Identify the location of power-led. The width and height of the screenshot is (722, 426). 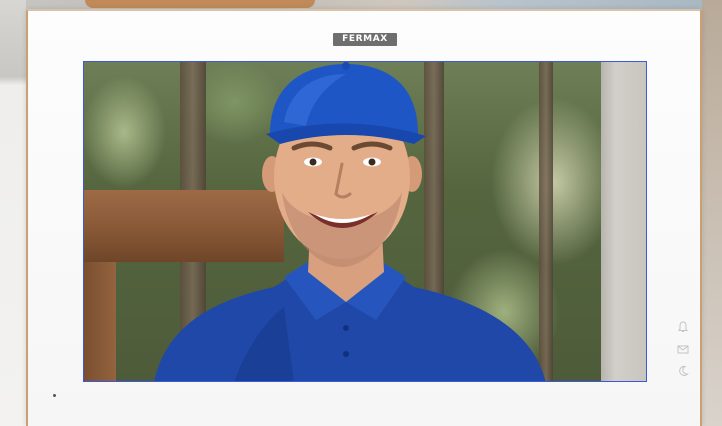
(54, 395).